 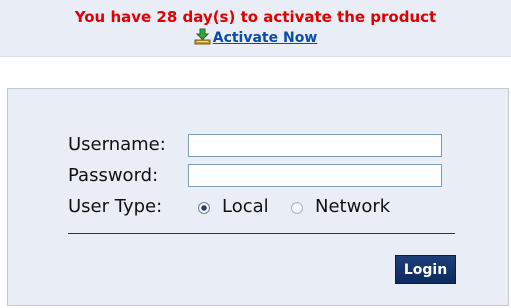 What do you see at coordinates (315, 145) in the screenshot?
I see `username-input` at bounding box center [315, 145].